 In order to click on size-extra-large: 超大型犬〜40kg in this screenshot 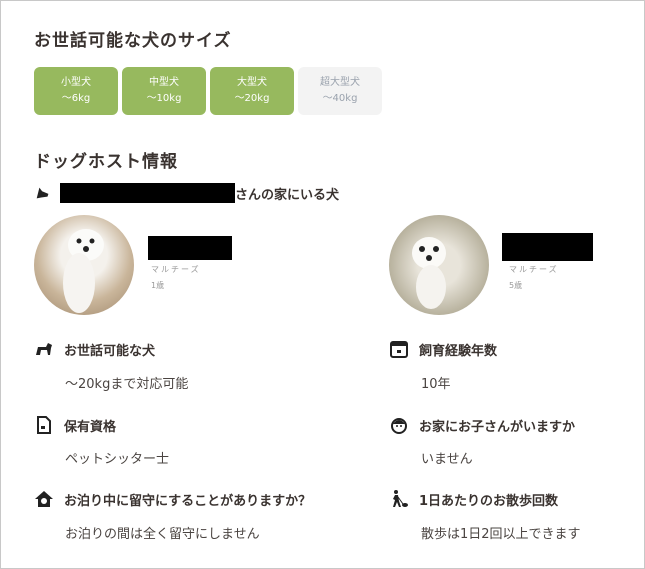, I will do `click(340, 91)`.